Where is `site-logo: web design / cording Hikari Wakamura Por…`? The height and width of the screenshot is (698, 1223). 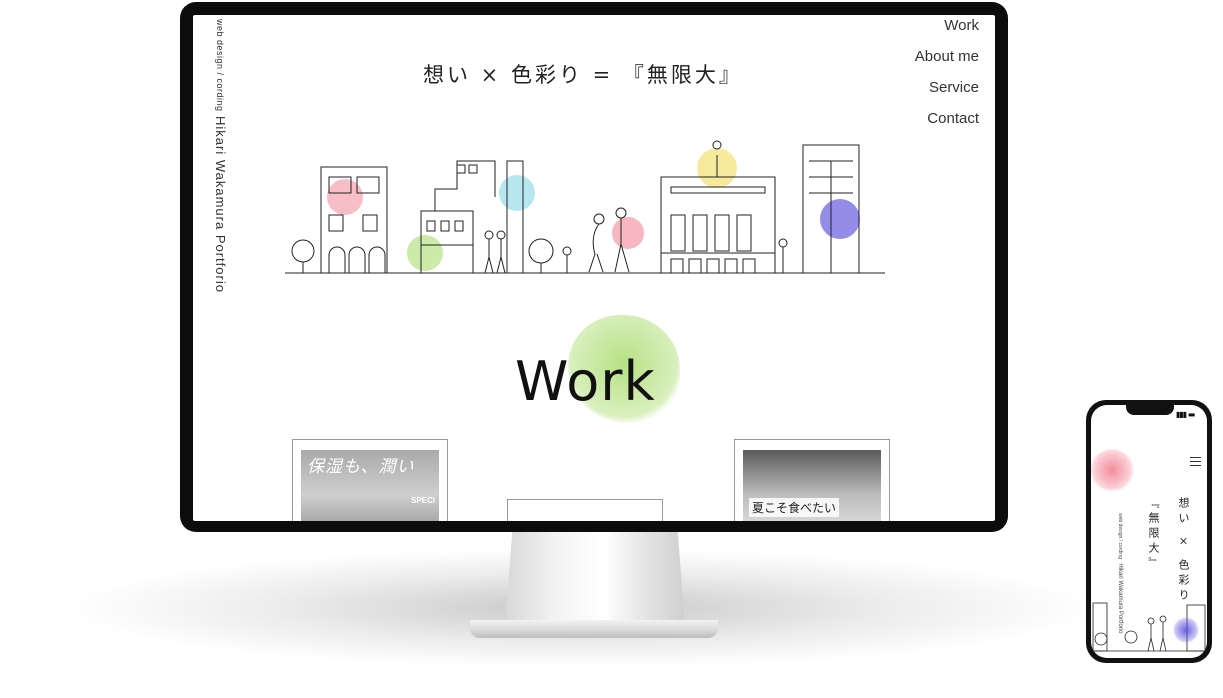
site-logo: web design / cording Hikari Wakamura Por… is located at coordinates (220, 156).